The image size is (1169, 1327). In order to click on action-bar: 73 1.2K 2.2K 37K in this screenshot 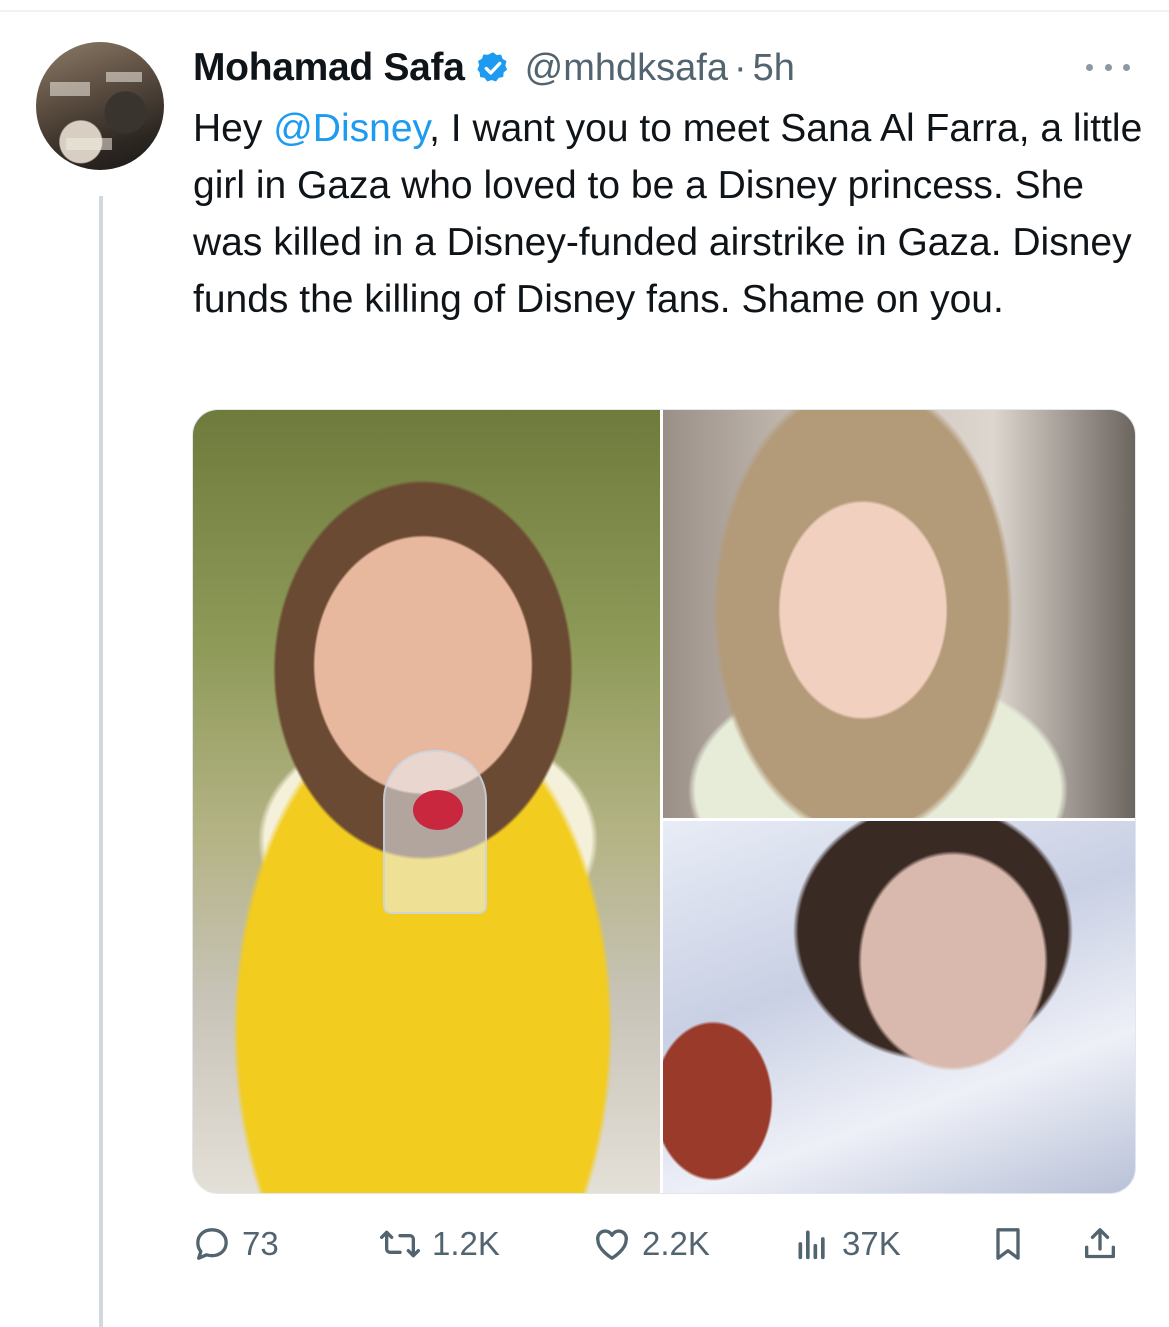, I will do `click(667, 1244)`.